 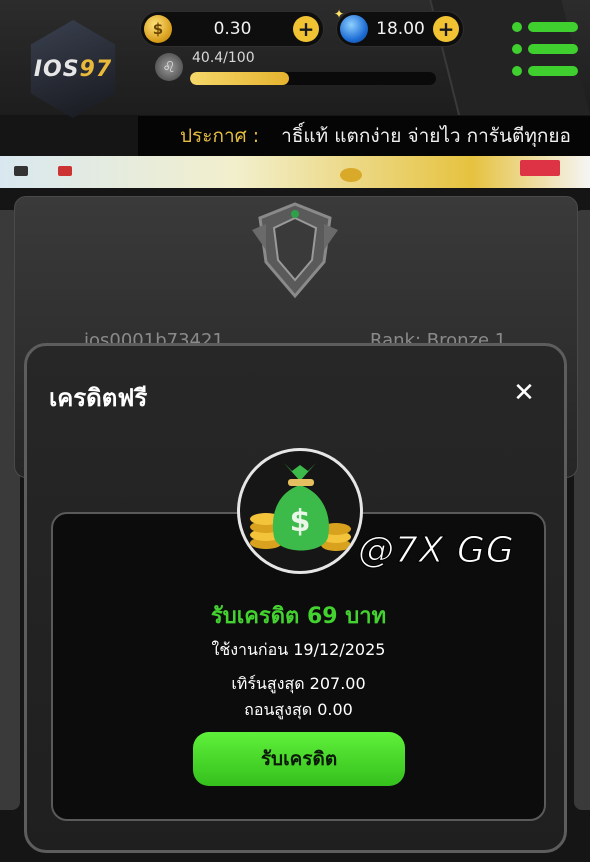 What do you see at coordinates (306, 29) in the screenshot?
I see `add-coin-button: +` at bounding box center [306, 29].